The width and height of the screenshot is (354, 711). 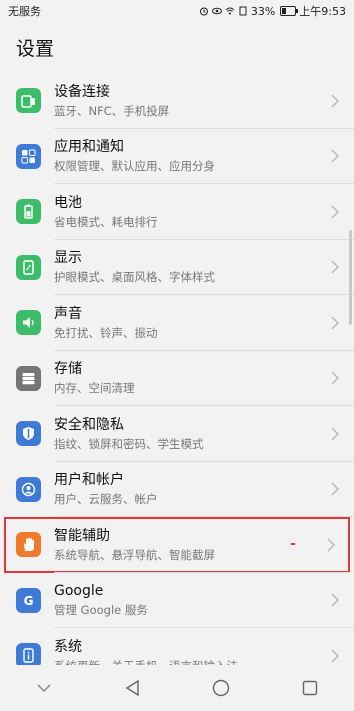 What do you see at coordinates (134, 277) in the screenshot?
I see `item-subtitle: 护眼模式、桌面风格、字体样式` at bounding box center [134, 277].